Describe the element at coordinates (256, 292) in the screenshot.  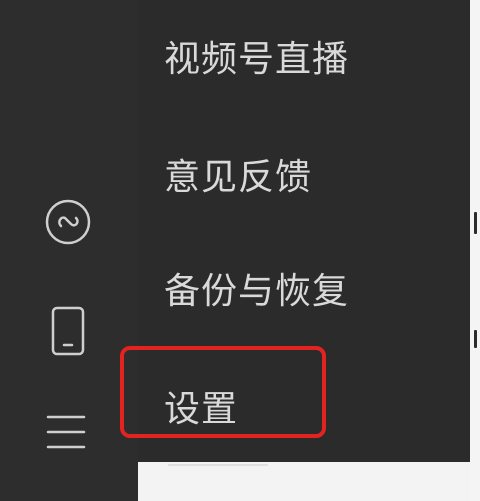
I see `menu-item-backup-restore: 备份与恢复` at that location.